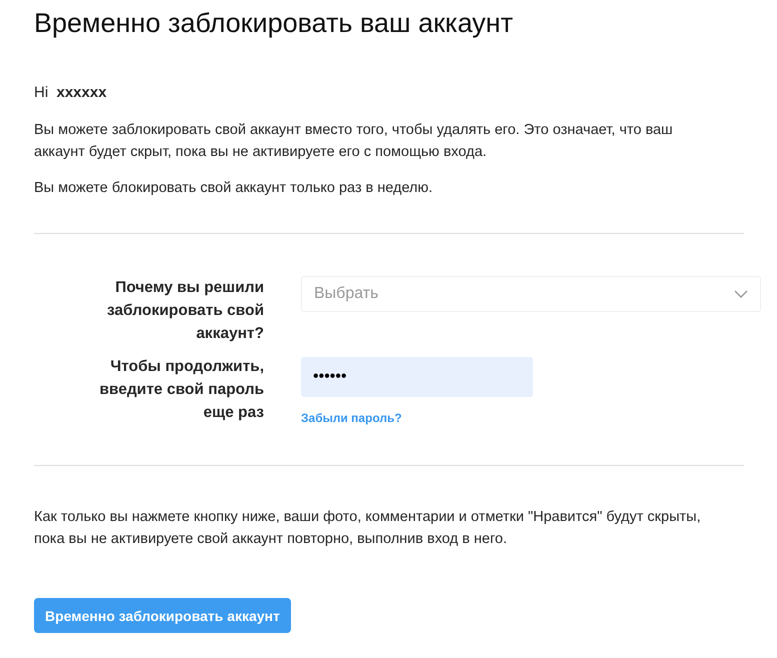 The image size is (777, 658). I want to click on reason-label: Почему вы решили заблокировать свой аккаунт?, so click(185, 311).